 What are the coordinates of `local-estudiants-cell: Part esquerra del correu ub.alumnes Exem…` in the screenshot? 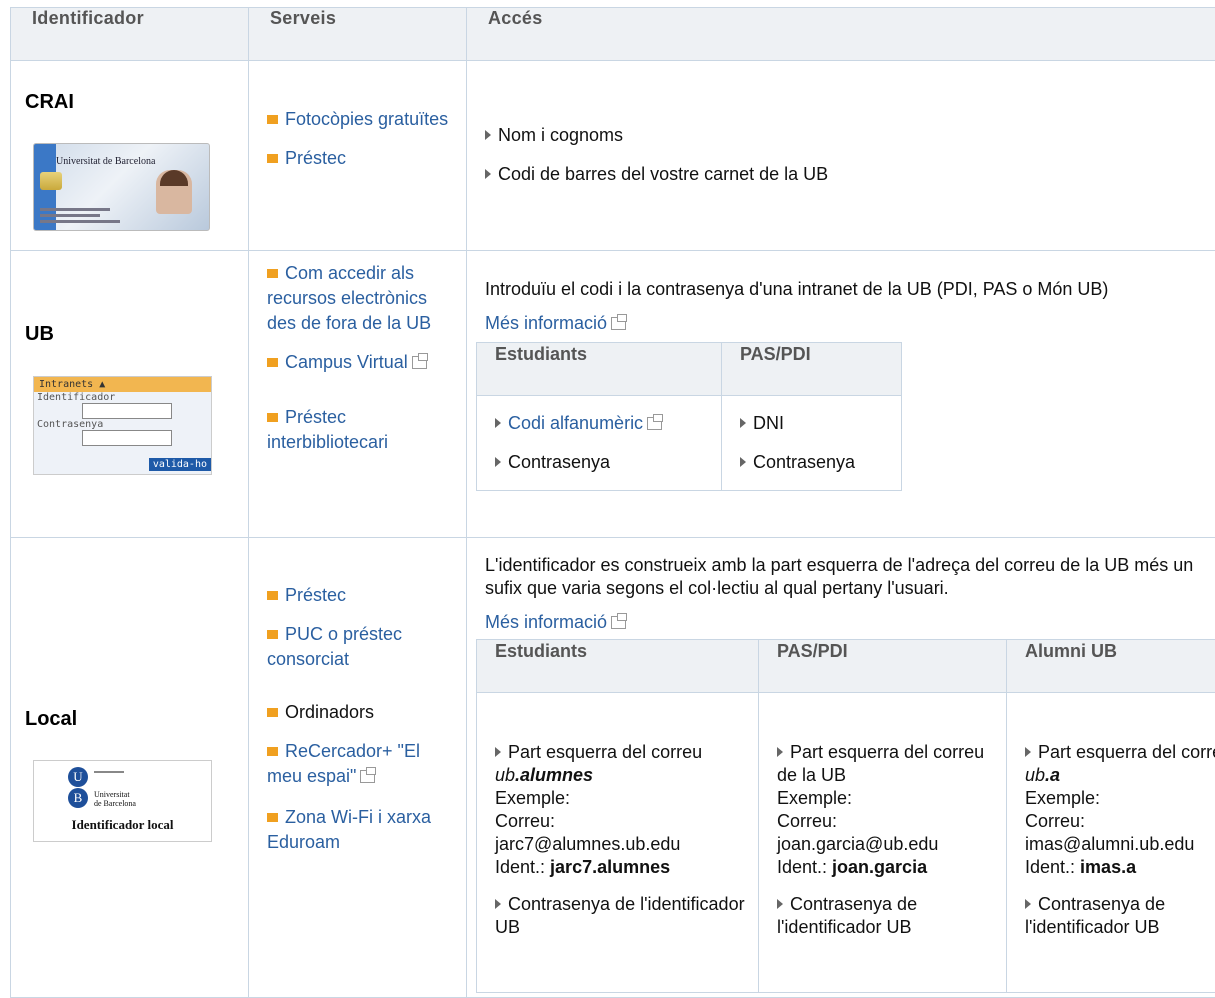 It's located at (618, 843).